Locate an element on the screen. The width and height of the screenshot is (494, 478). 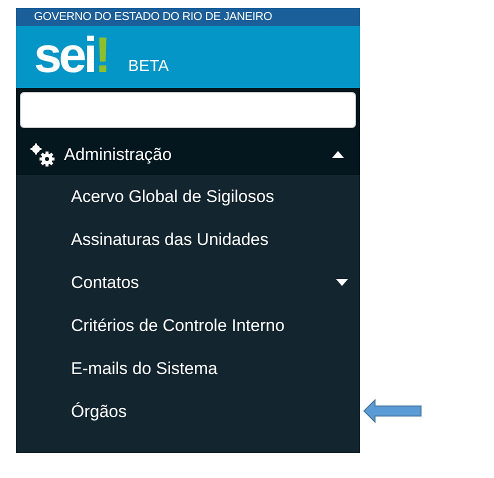
pointer-arrow is located at coordinates (393, 411).